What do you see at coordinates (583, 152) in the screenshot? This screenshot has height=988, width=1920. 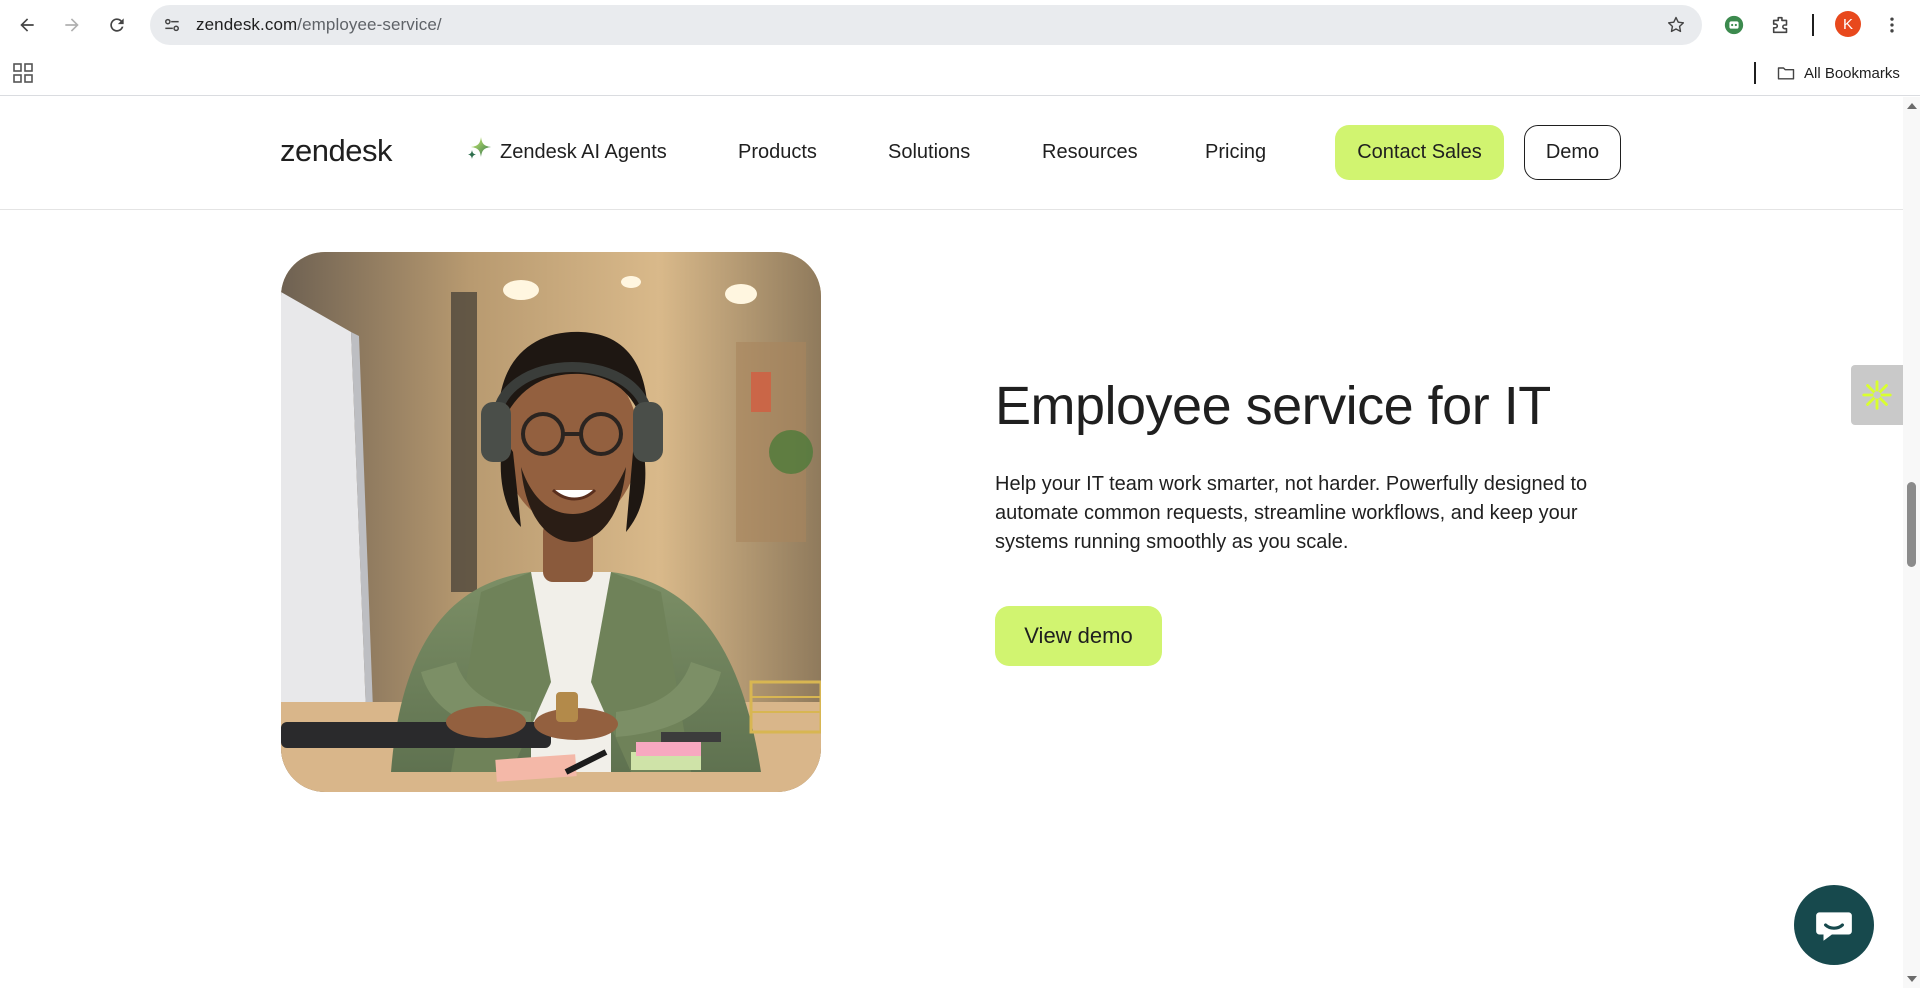 I see `nav-ai-agents: Zendesk AI Agents` at bounding box center [583, 152].